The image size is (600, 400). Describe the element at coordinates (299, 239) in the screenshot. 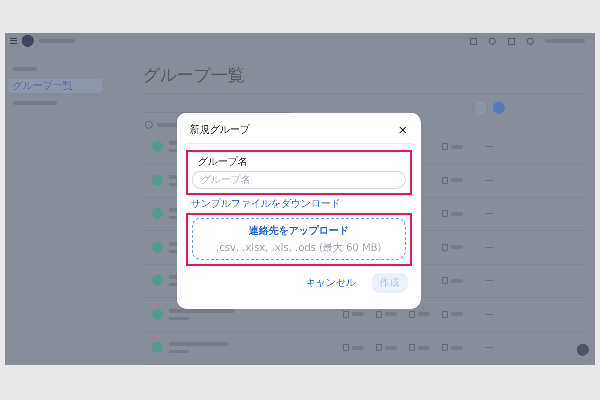

I see `upload-area: 連絡先をアップロード .csv, .xlsx, .xls, .ods (最大 60 MB)` at that location.